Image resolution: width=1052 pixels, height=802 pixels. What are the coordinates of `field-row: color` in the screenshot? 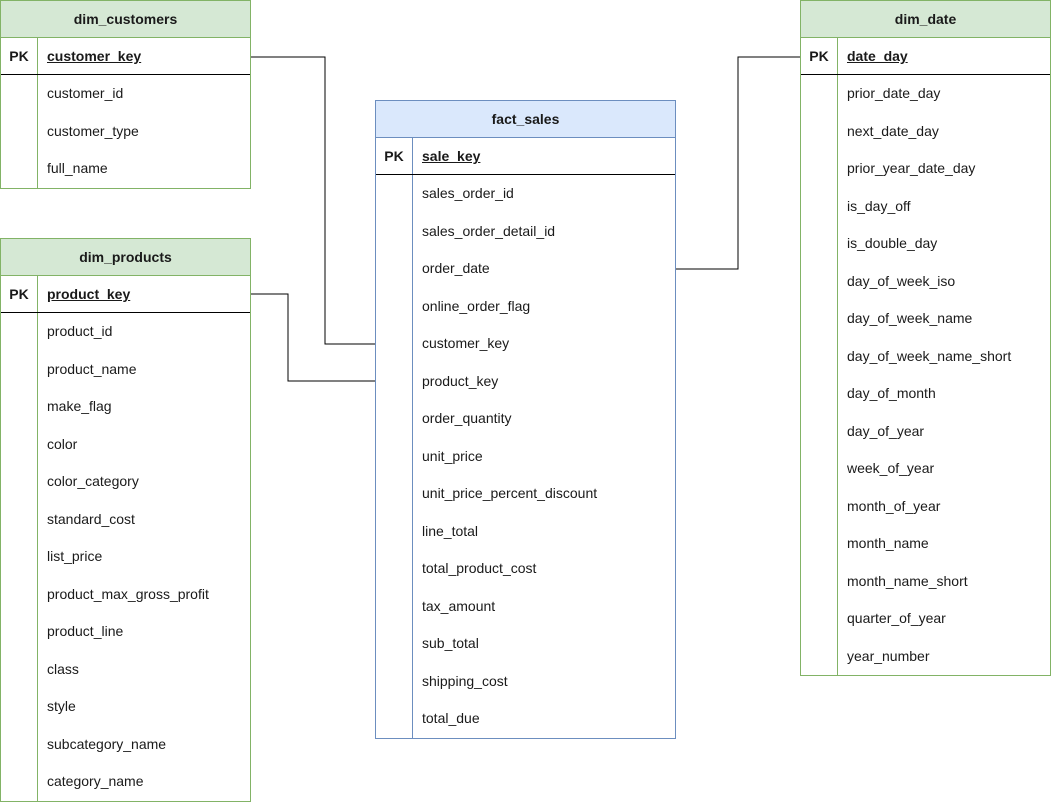 It's located at (125, 445).